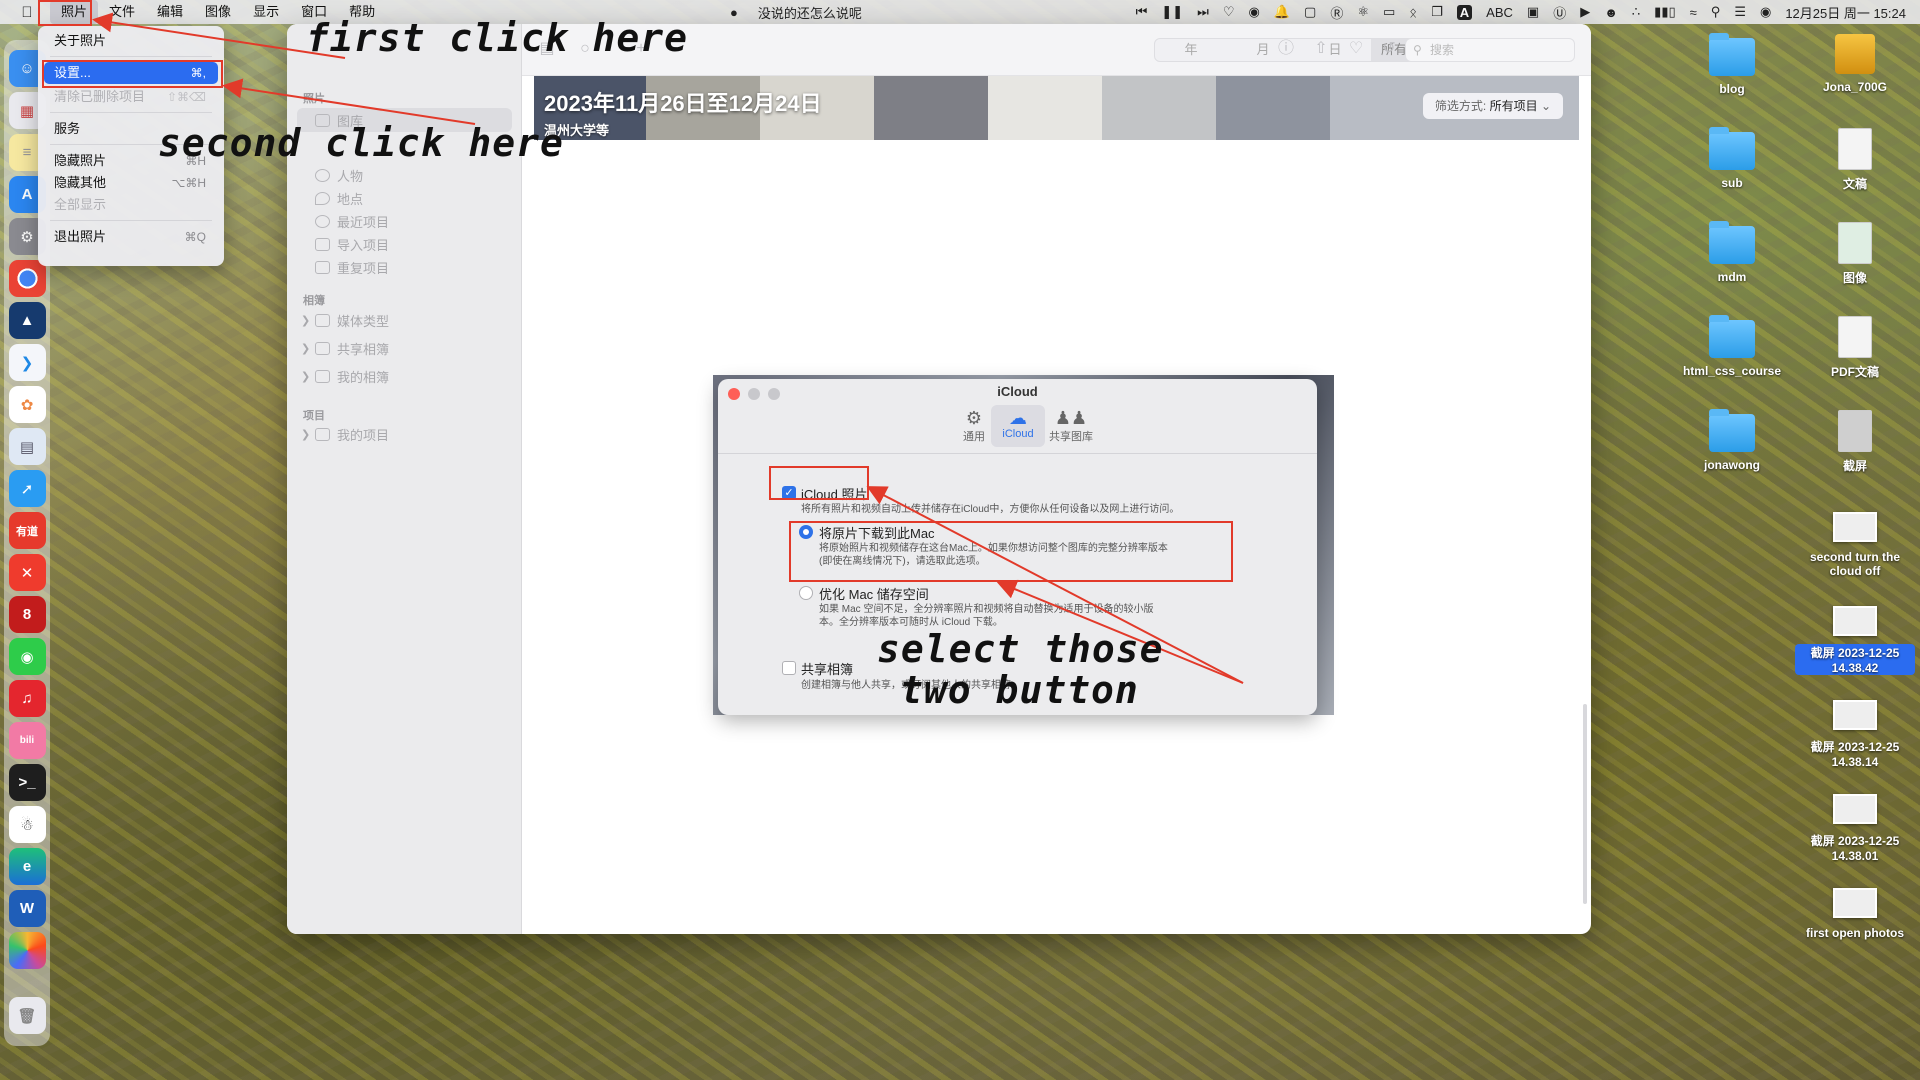 This screenshot has width=1920, height=1080. I want to click on user-icon: ☻, so click(1611, 12).